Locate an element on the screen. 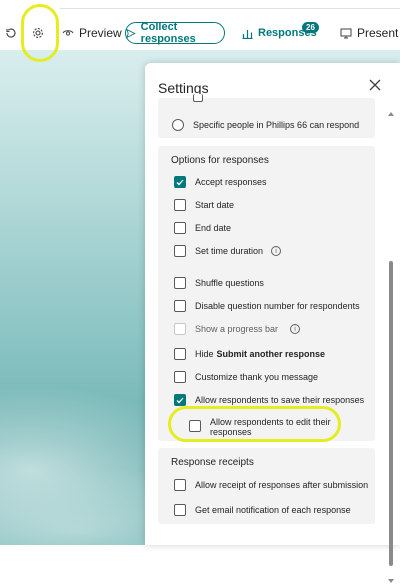 The image size is (400, 587). hide-submit-checkbox is located at coordinates (180, 354).